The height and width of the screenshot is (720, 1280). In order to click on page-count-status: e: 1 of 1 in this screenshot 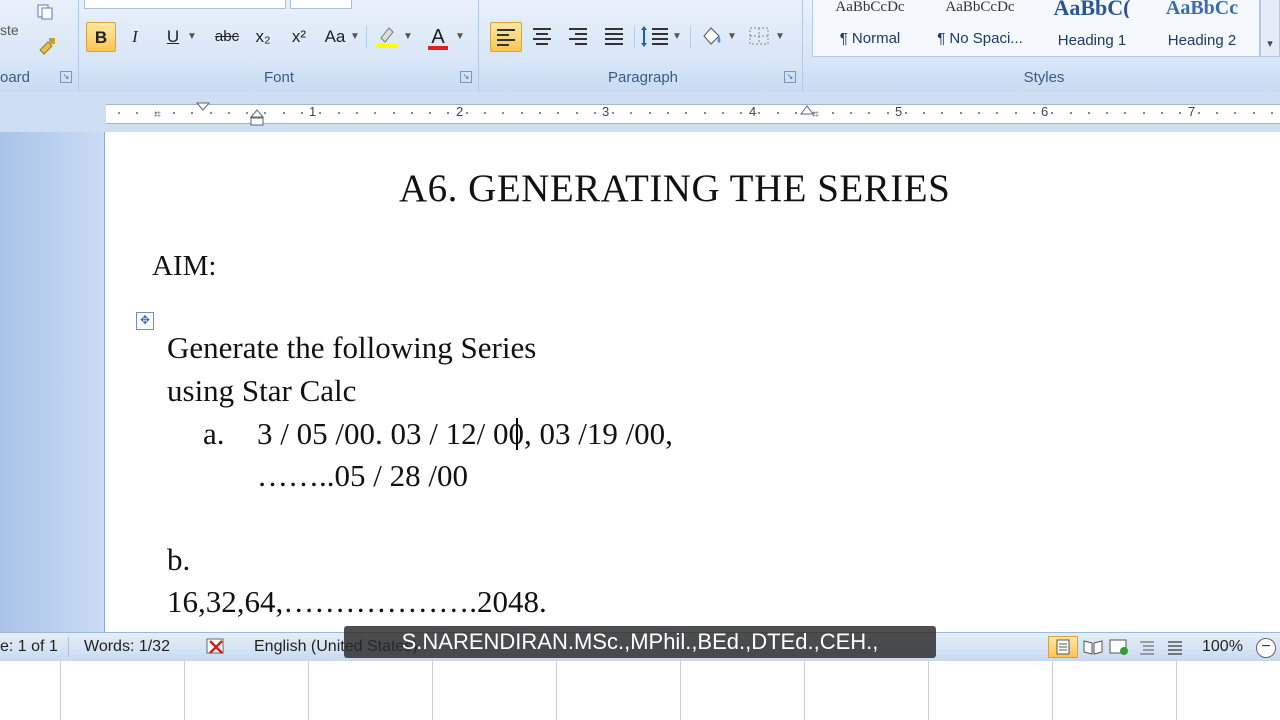, I will do `click(29, 647)`.